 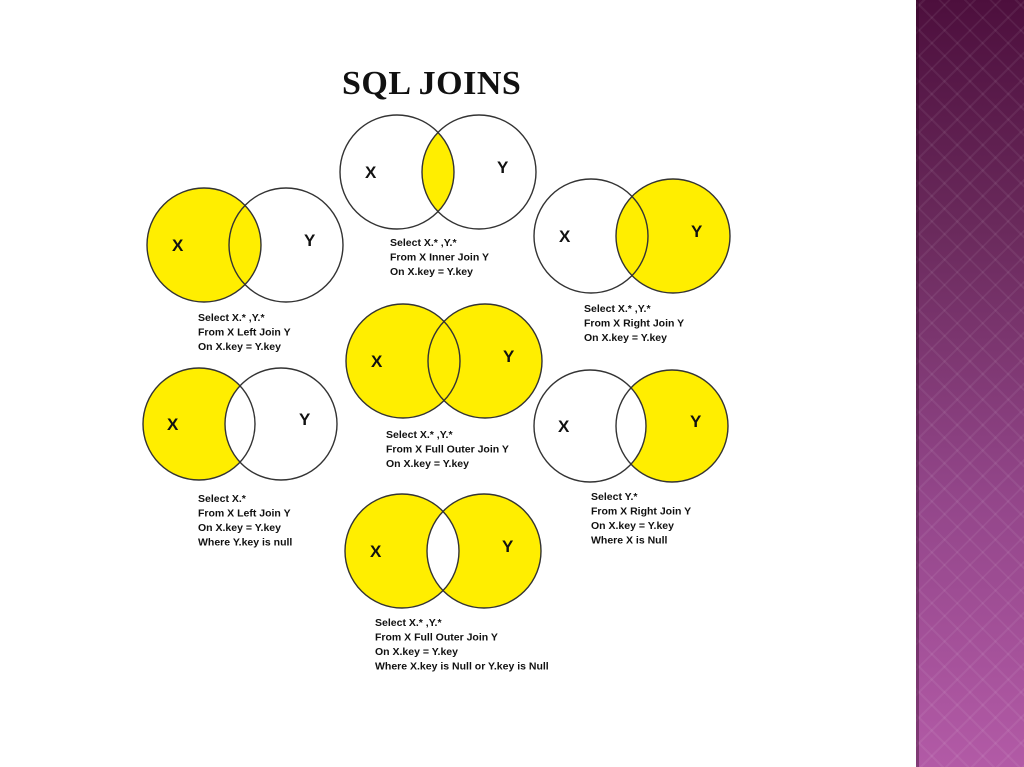 What do you see at coordinates (439, 258) in the screenshot?
I see `query-line: From X Inner Join Y` at bounding box center [439, 258].